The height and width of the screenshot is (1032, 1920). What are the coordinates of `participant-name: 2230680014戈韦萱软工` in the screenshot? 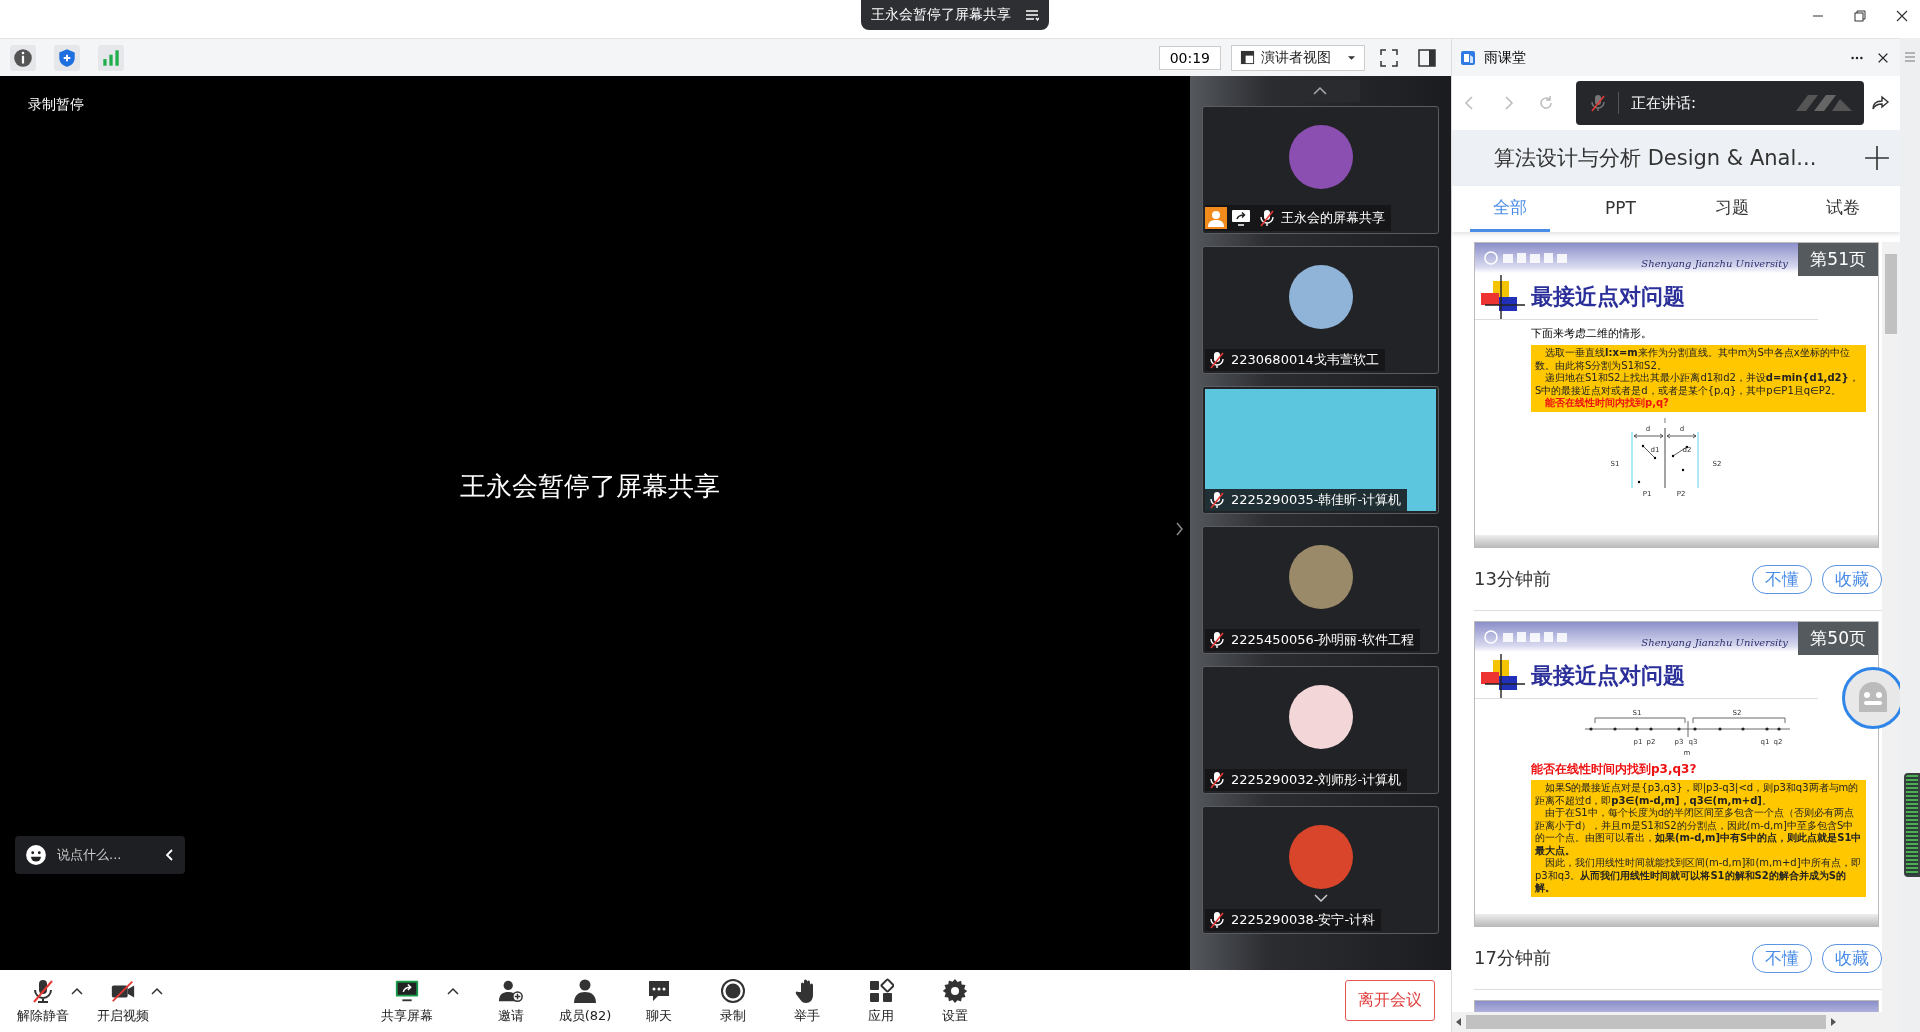 It's located at (1304, 360).